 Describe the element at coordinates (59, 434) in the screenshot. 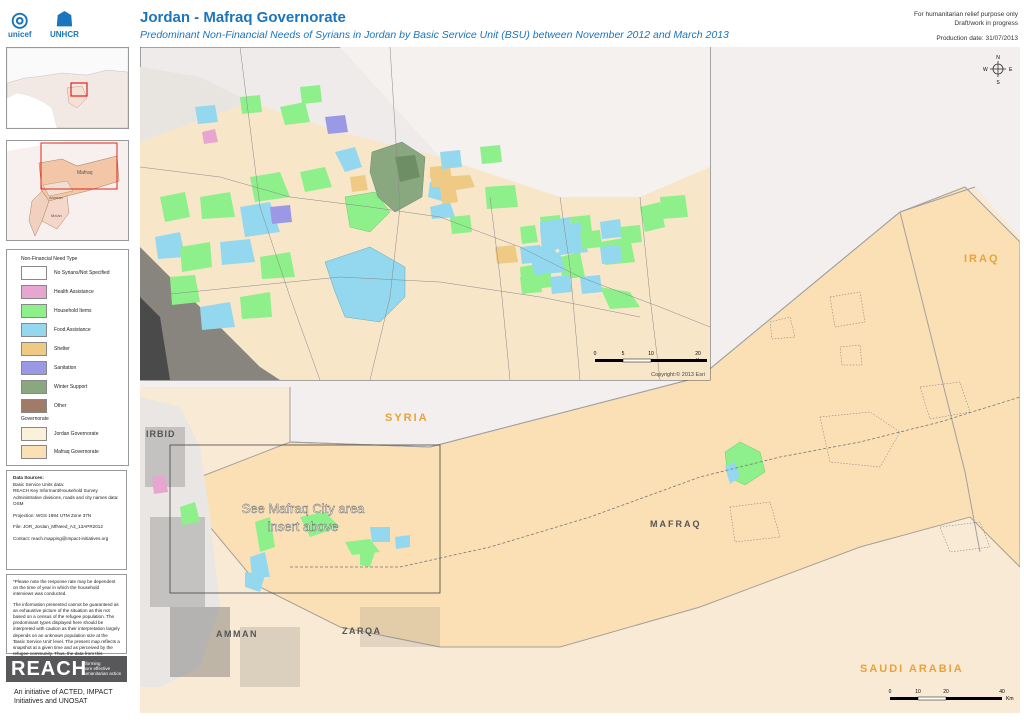

I see `legend-item: Jordan Governorate` at that location.